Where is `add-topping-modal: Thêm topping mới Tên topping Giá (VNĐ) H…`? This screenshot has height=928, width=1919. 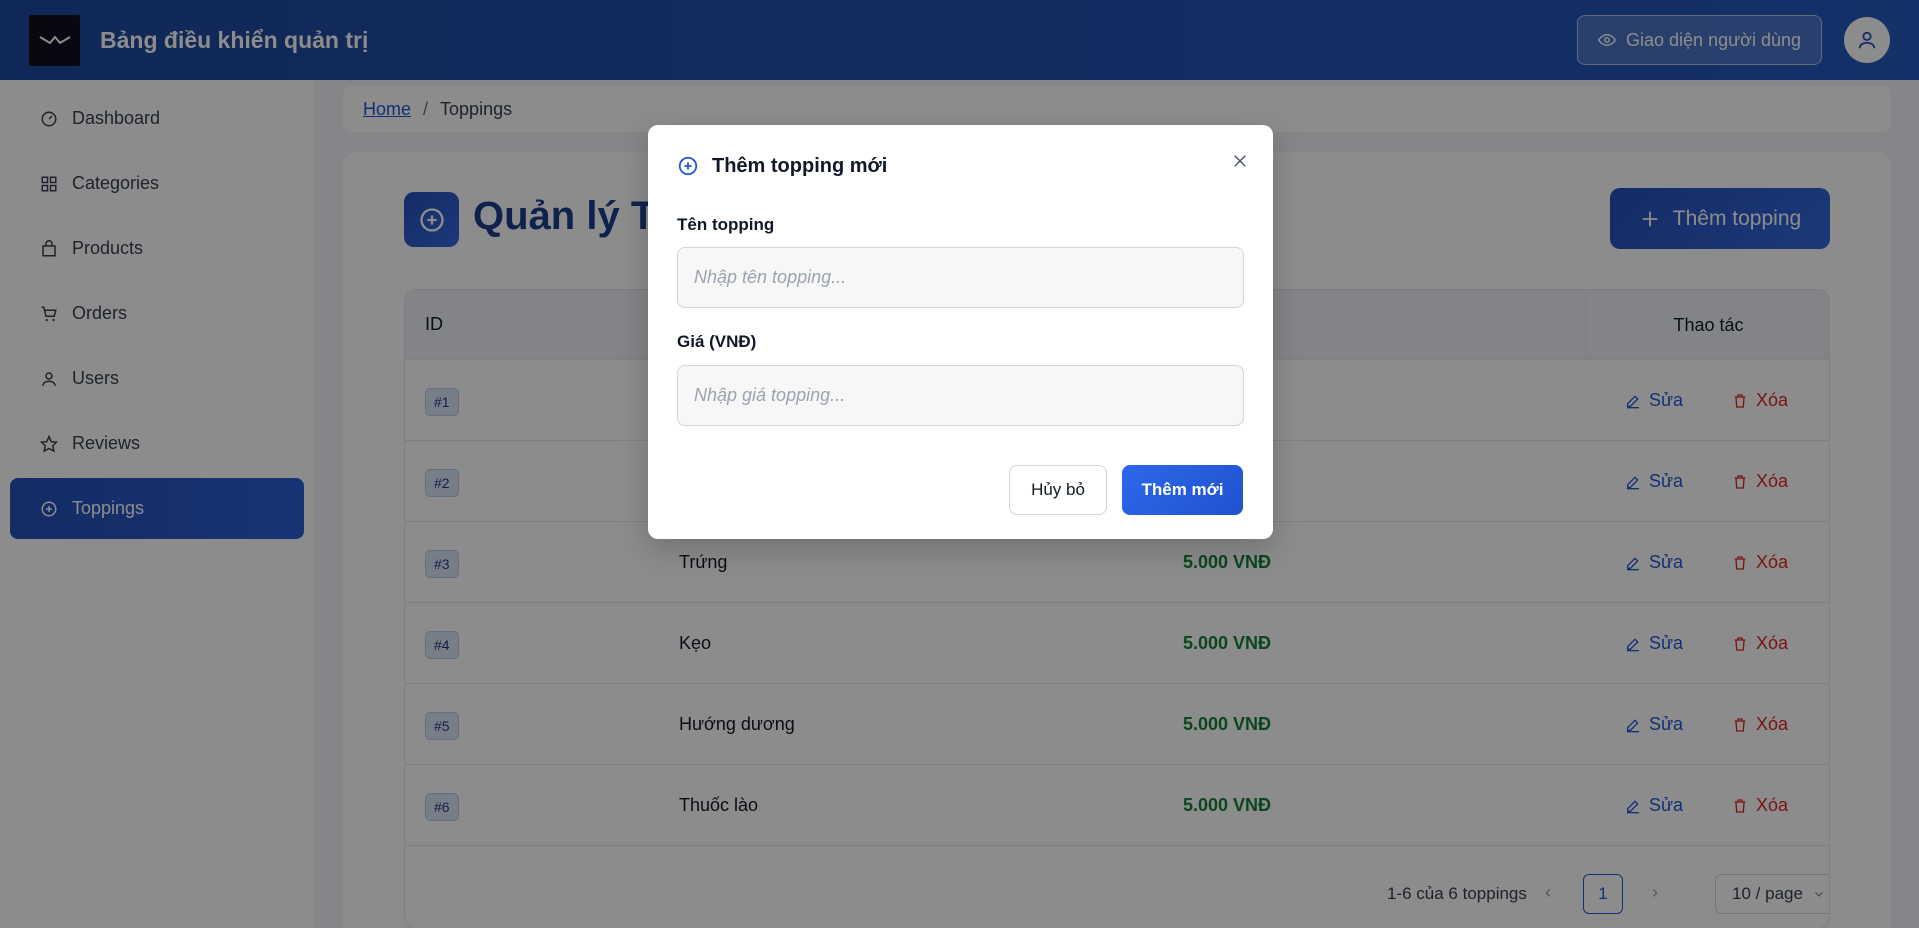 add-topping-modal: Thêm topping mới Tên topping Giá (VNĐ) H… is located at coordinates (960, 332).